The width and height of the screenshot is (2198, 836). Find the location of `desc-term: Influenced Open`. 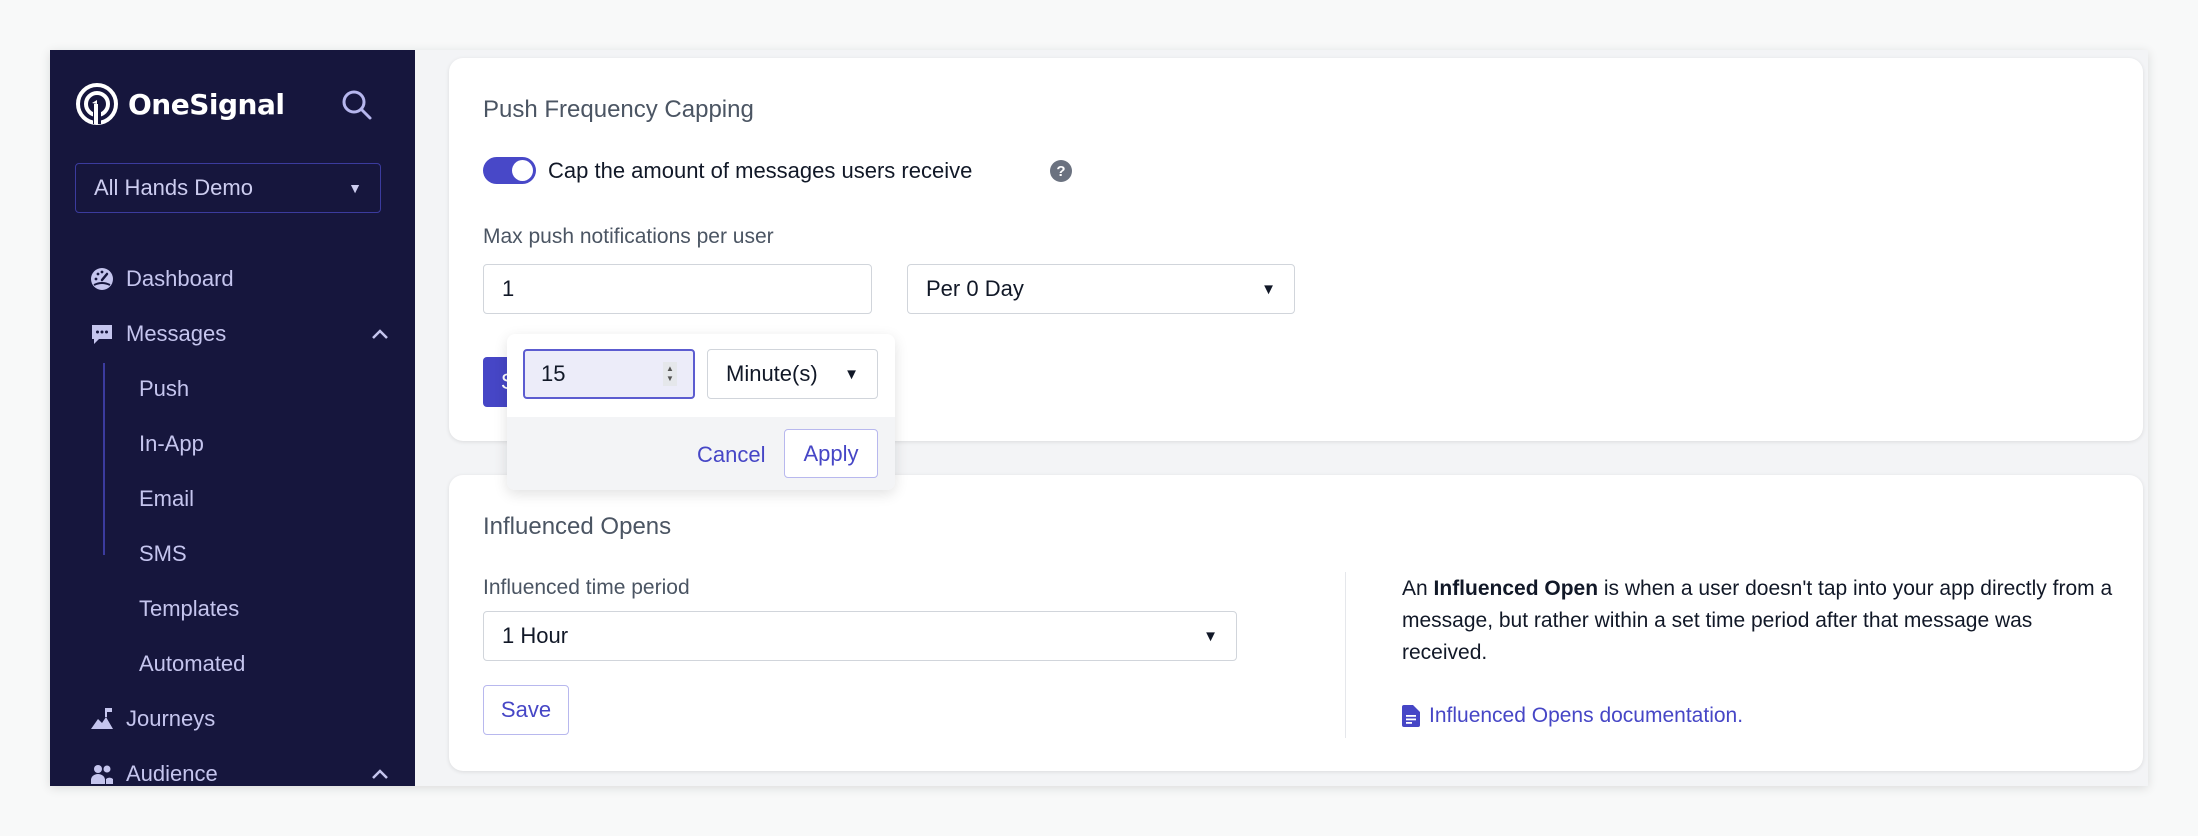

desc-term: Influenced Open is located at coordinates (1516, 588).